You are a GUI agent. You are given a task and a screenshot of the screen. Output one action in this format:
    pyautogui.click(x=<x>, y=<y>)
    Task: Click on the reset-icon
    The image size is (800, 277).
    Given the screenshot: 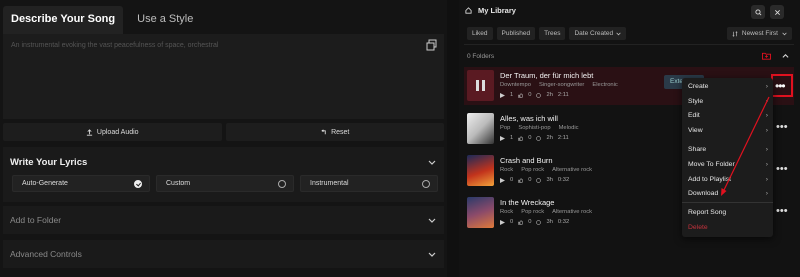 What is the action you would take?
    pyautogui.click(x=323, y=131)
    